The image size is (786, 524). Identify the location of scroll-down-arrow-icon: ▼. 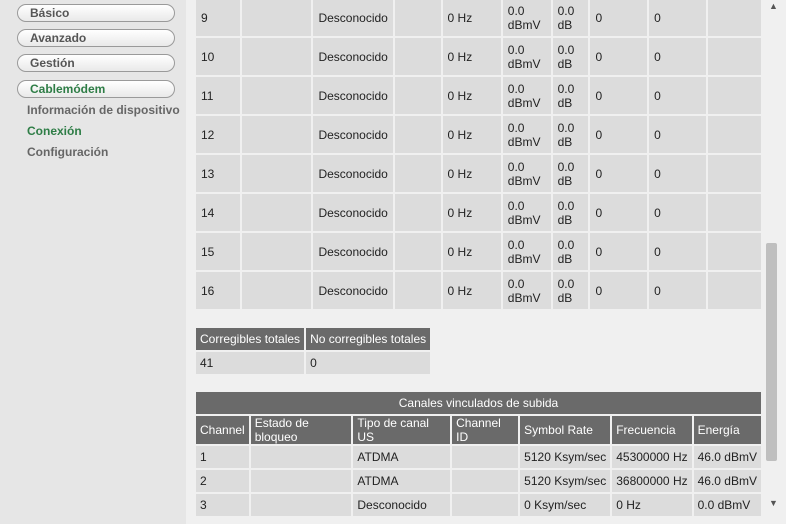
(773, 503).